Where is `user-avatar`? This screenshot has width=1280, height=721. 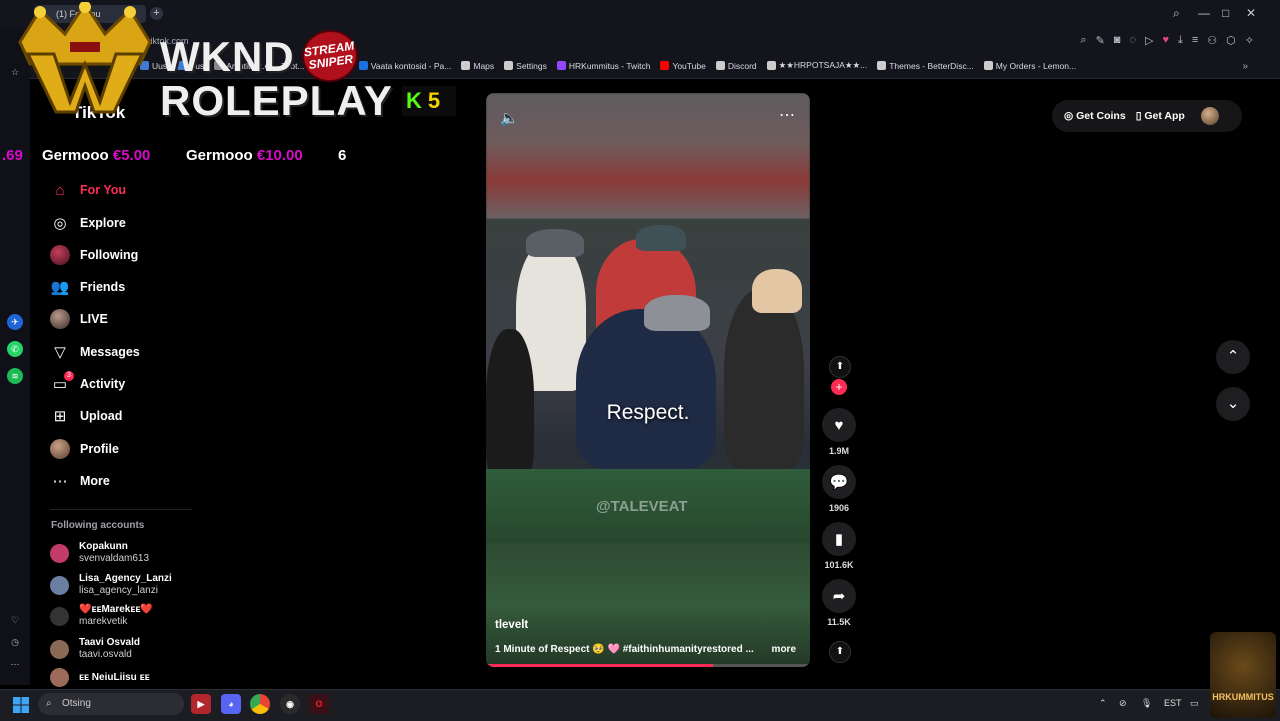 user-avatar is located at coordinates (1209, 116).